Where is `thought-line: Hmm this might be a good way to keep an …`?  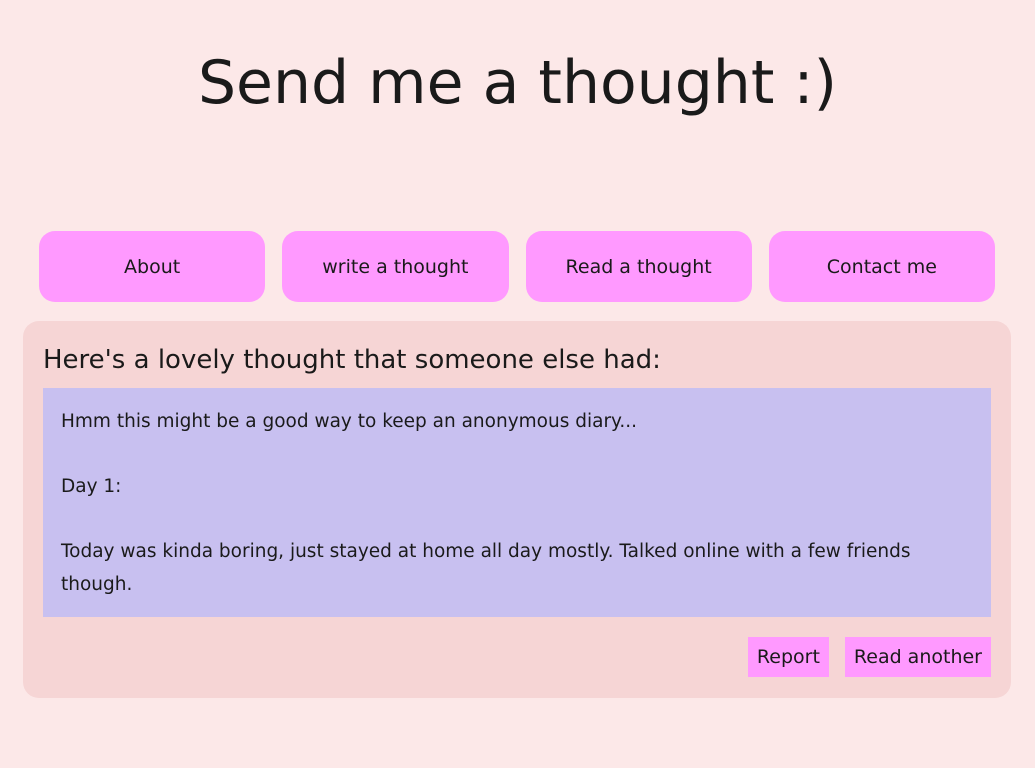
thought-line: Hmm this might be a good way to keep an … is located at coordinates (349, 421).